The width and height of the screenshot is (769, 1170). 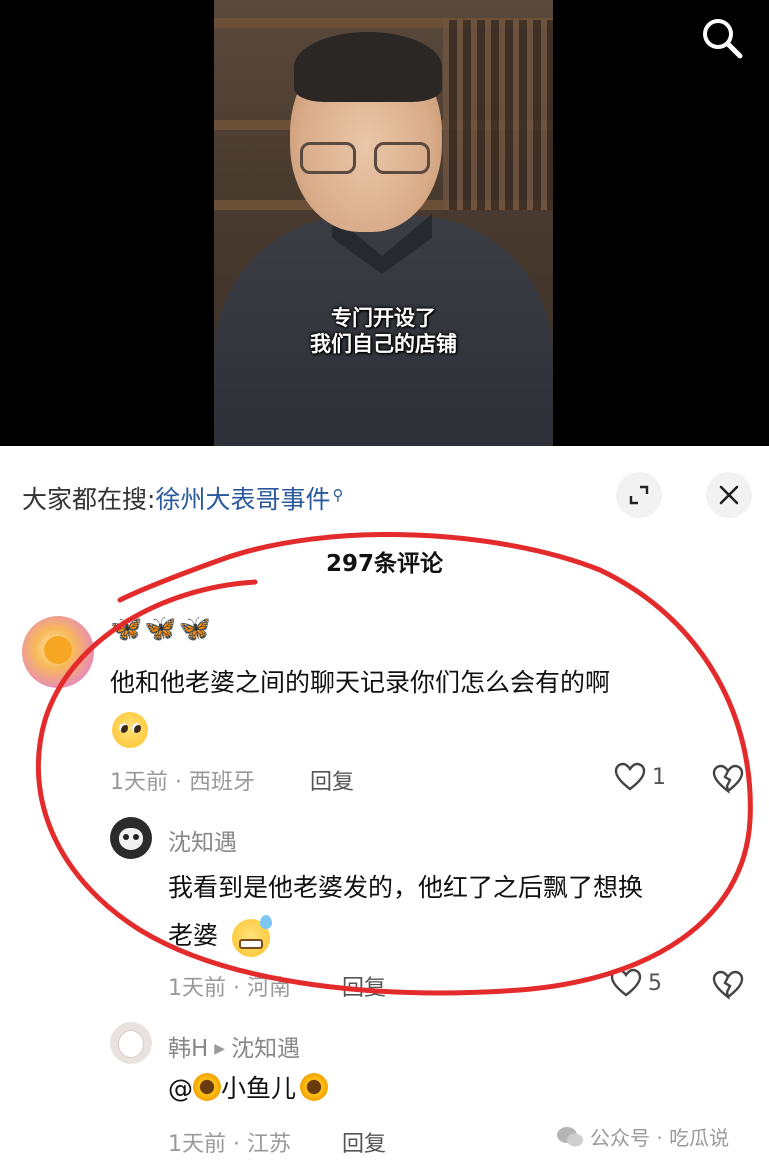 I want to click on reply-arrow-icon: ▶, so click(x=220, y=1049).